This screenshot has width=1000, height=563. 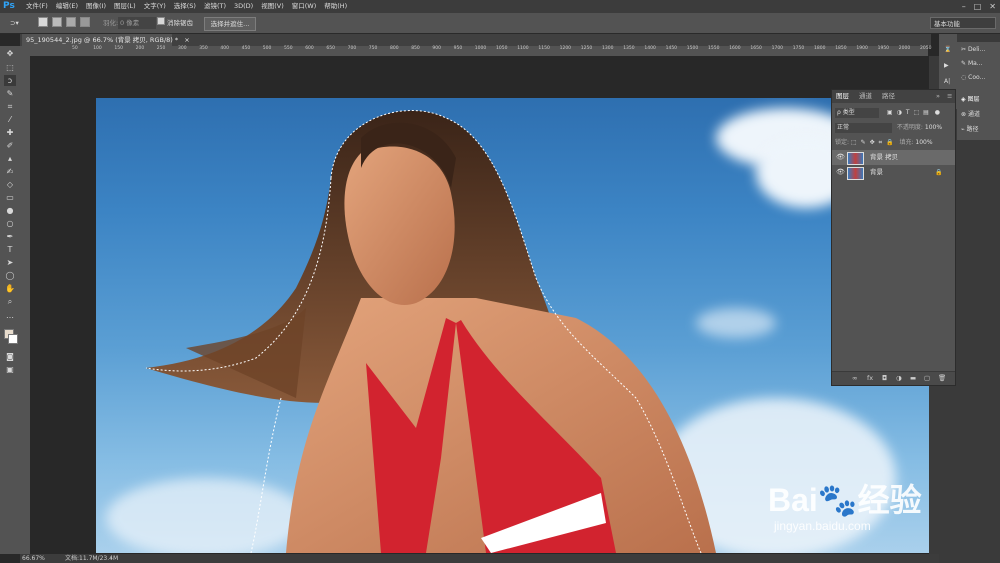 I want to click on lock-icons: ⬚✎✥⌗🔒, so click(x=874, y=142).